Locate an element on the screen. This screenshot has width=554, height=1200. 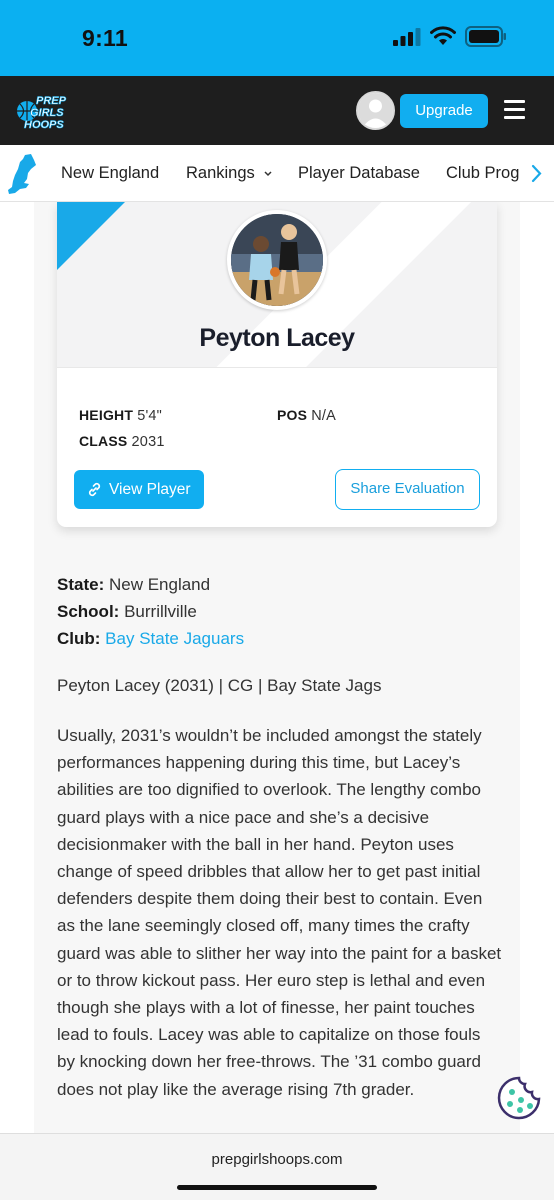
nav-rankings: Rankings is located at coordinates (229, 173).